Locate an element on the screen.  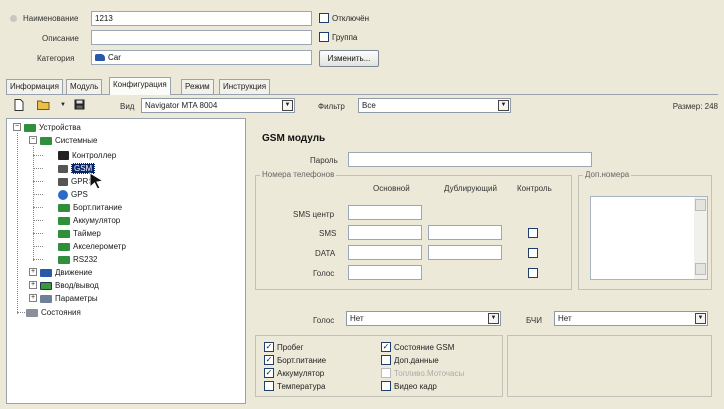
open-folder-icon is located at coordinates (43, 105).